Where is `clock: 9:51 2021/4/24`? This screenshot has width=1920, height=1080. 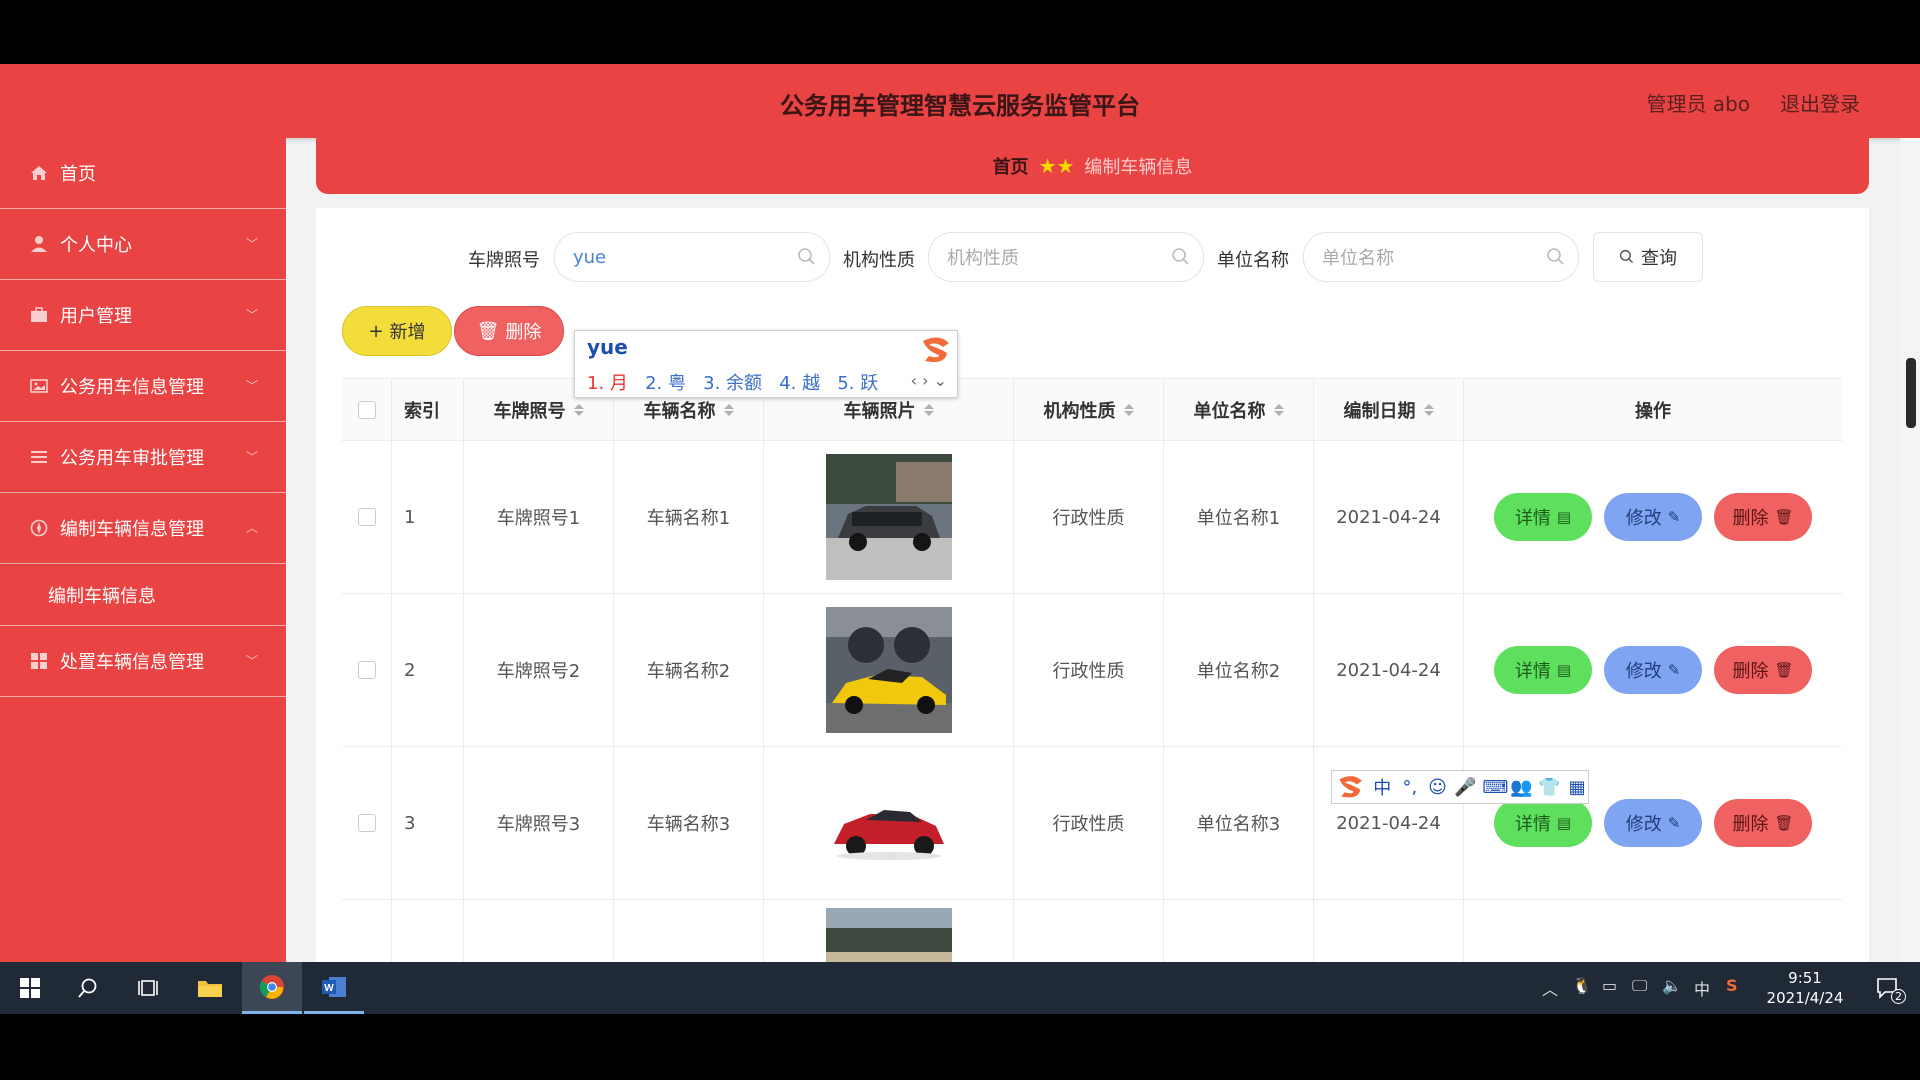 clock: 9:51 2021/4/24 is located at coordinates (1805, 988).